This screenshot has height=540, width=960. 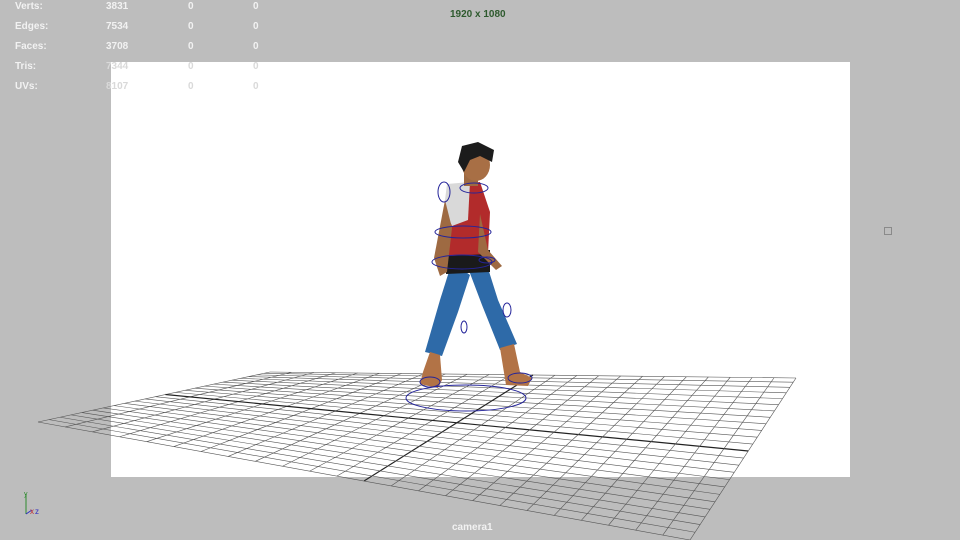 I want to click on hud-row-tris: Tris: 7344 0 0, so click(x=145, y=68).